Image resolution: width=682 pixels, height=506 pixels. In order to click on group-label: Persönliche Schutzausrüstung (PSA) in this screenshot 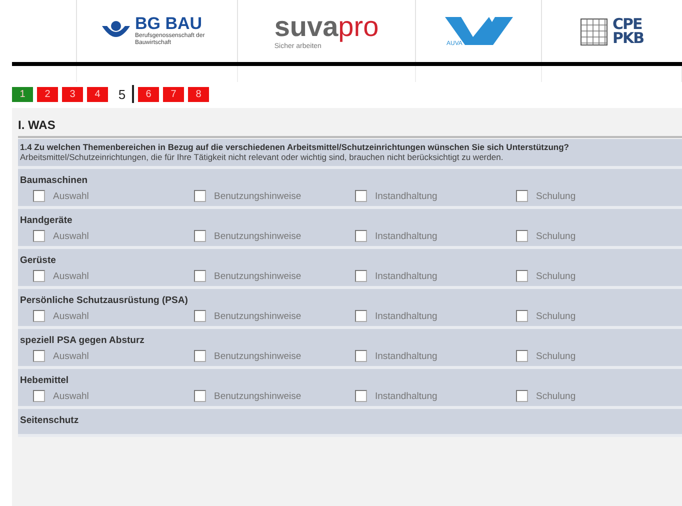, I will do `click(104, 300)`.